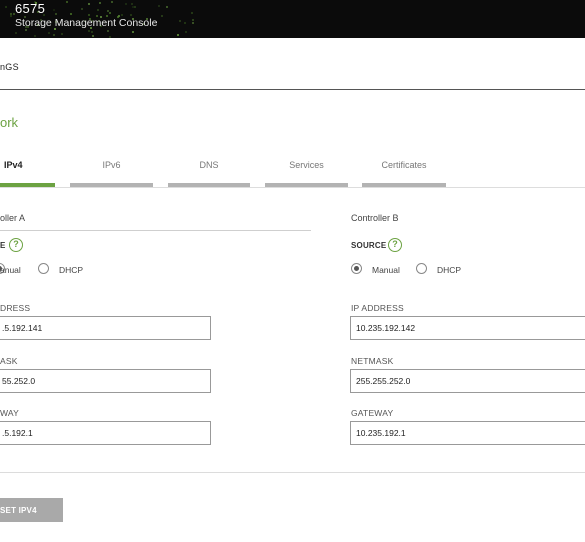  What do you see at coordinates (13, 165) in the screenshot?
I see `tab-label: IPv4` at bounding box center [13, 165].